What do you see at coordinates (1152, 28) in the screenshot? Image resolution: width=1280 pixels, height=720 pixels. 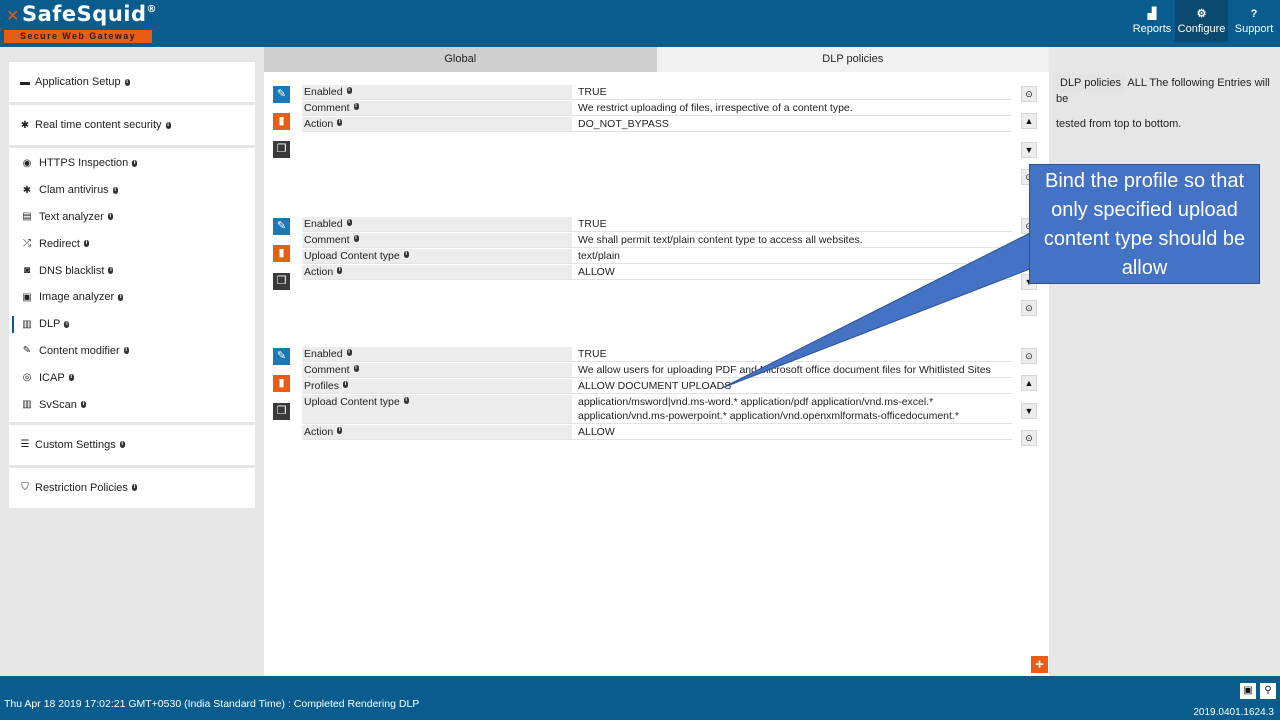 I see `reports-label: Reports` at bounding box center [1152, 28].